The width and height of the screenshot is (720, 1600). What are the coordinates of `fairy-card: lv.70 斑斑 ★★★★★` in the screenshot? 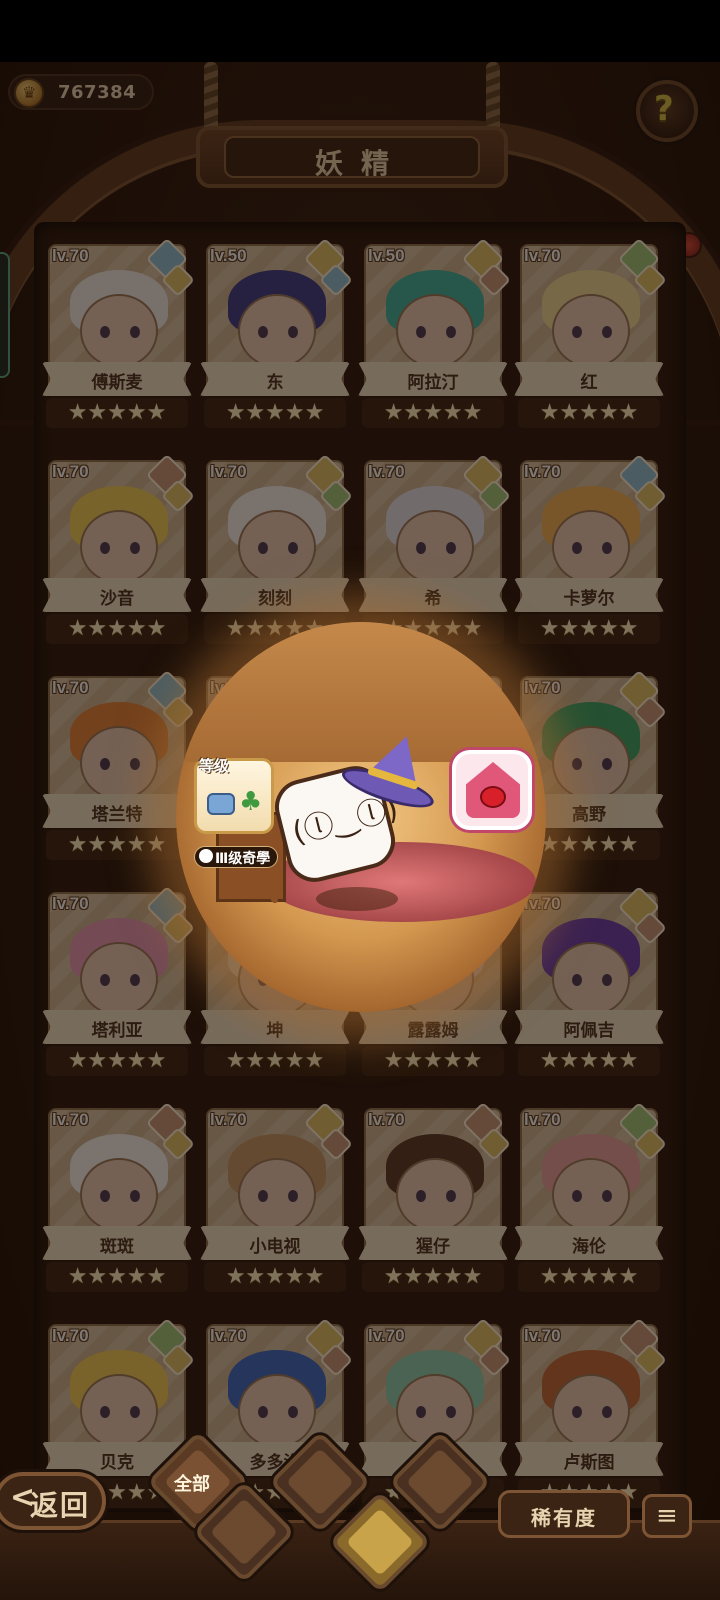 It's located at (118, 1200).